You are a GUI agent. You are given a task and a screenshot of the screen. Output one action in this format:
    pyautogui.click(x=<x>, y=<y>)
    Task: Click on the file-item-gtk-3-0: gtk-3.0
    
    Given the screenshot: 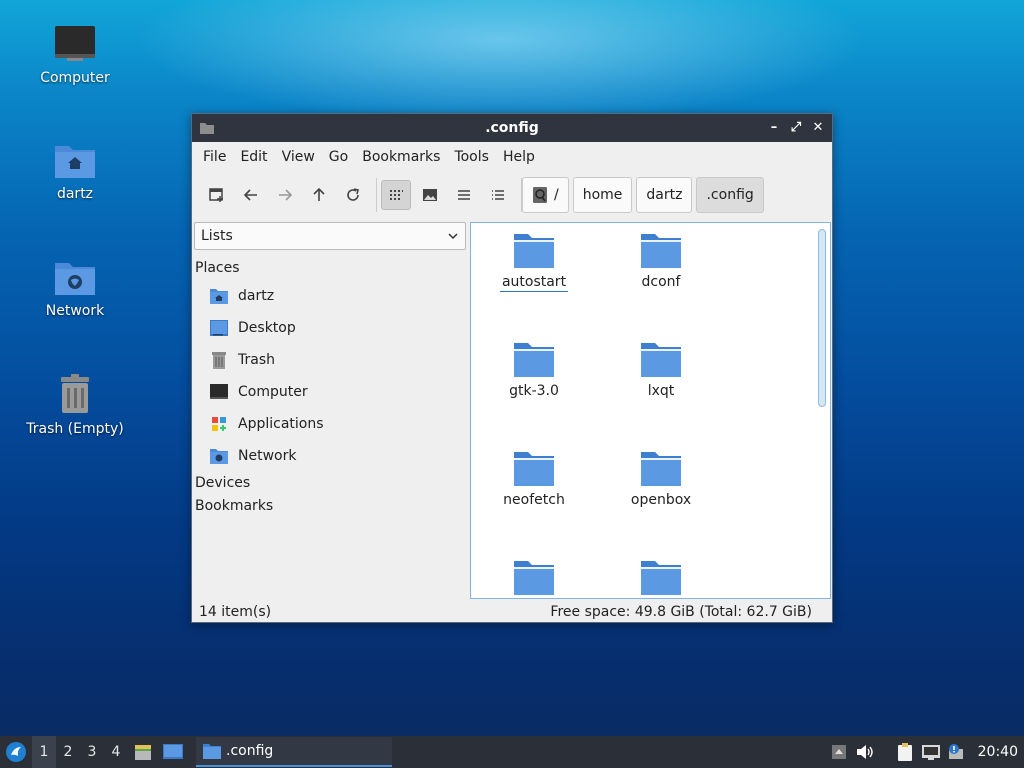 What is the action you would take?
    pyautogui.click(x=534, y=370)
    